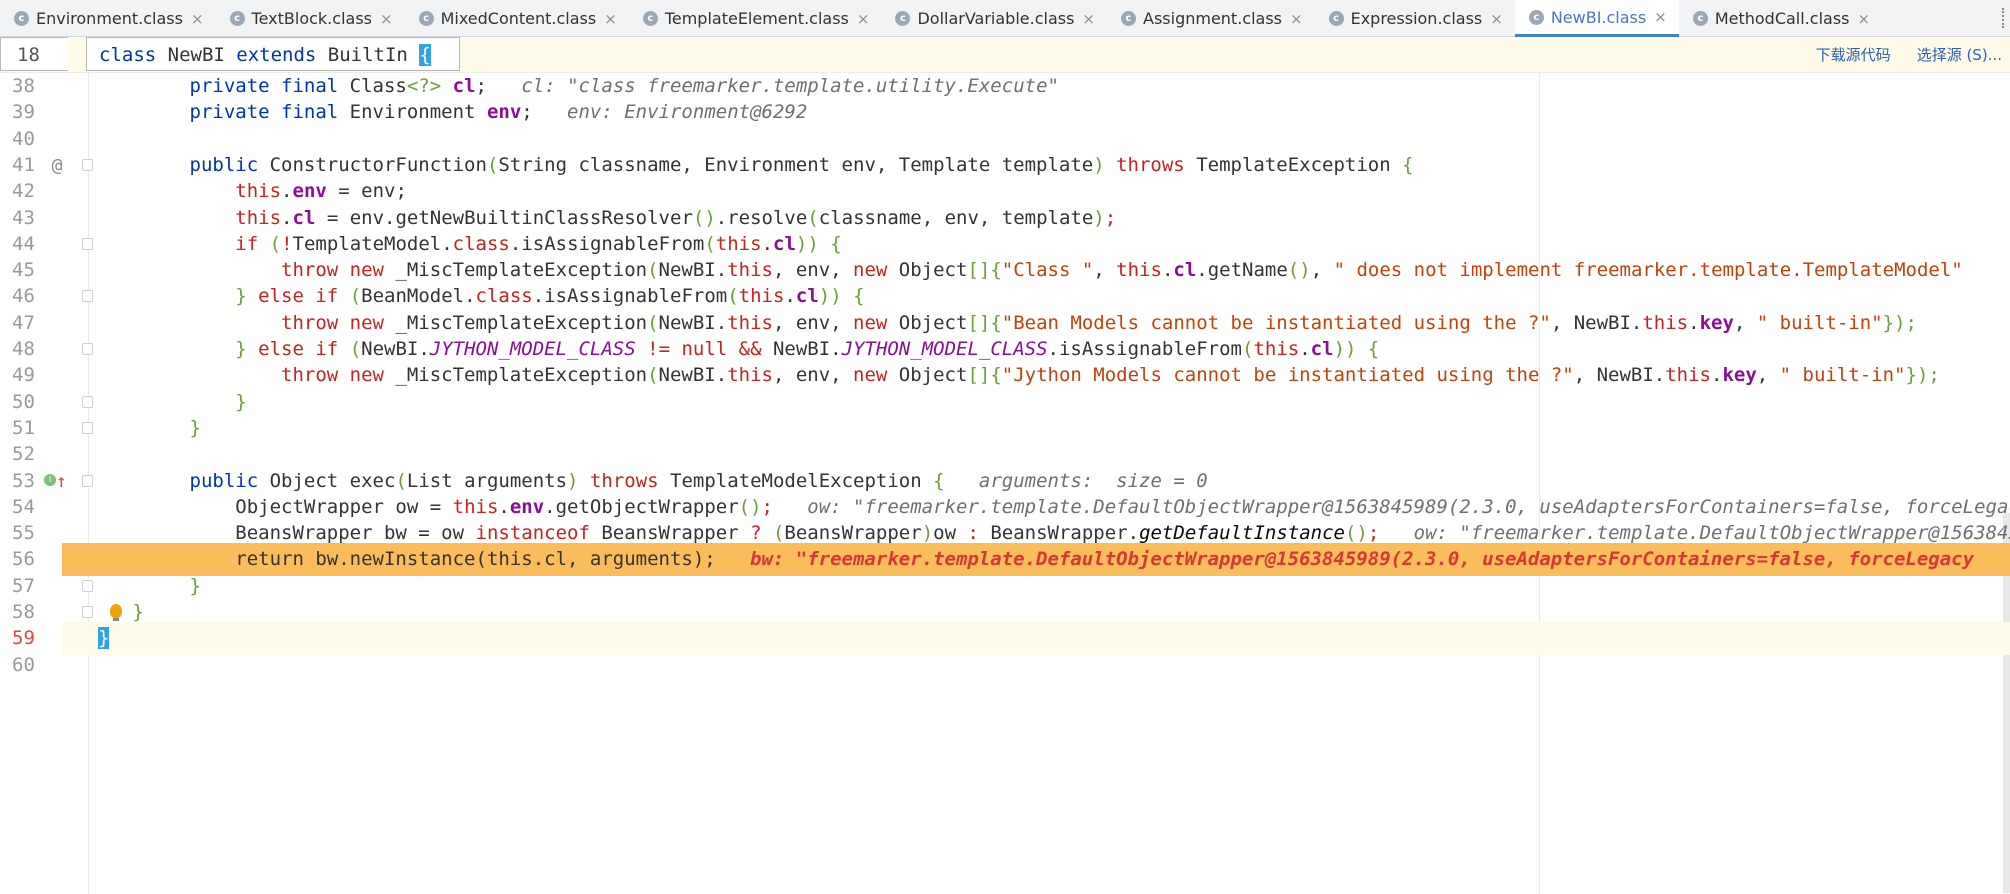 The height and width of the screenshot is (894, 2010). What do you see at coordinates (128, 55) in the screenshot?
I see `class-keyword: class` at bounding box center [128, 55].